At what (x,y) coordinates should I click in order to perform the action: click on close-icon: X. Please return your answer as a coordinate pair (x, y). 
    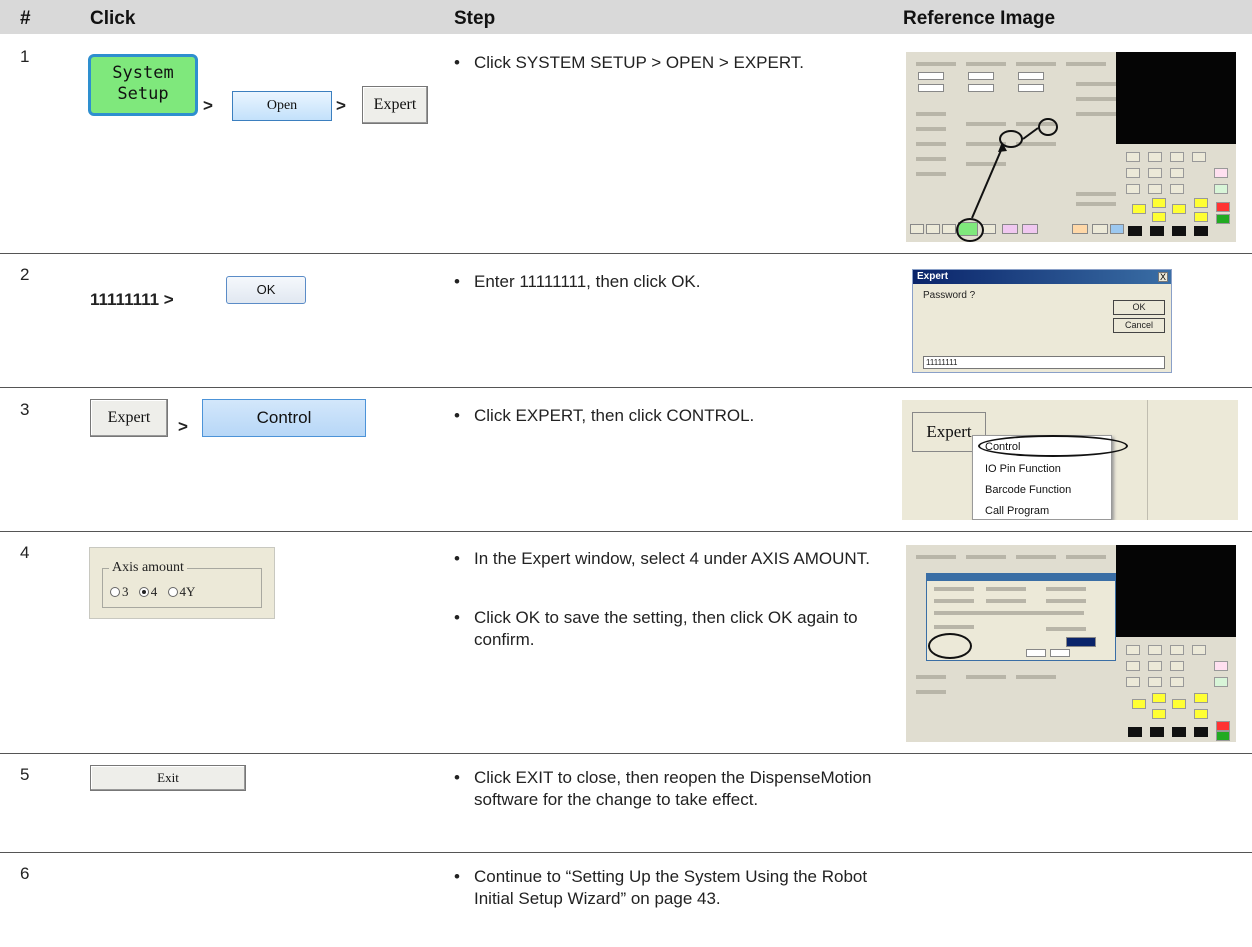
    Looking at the image, I should click on (1163, 277).